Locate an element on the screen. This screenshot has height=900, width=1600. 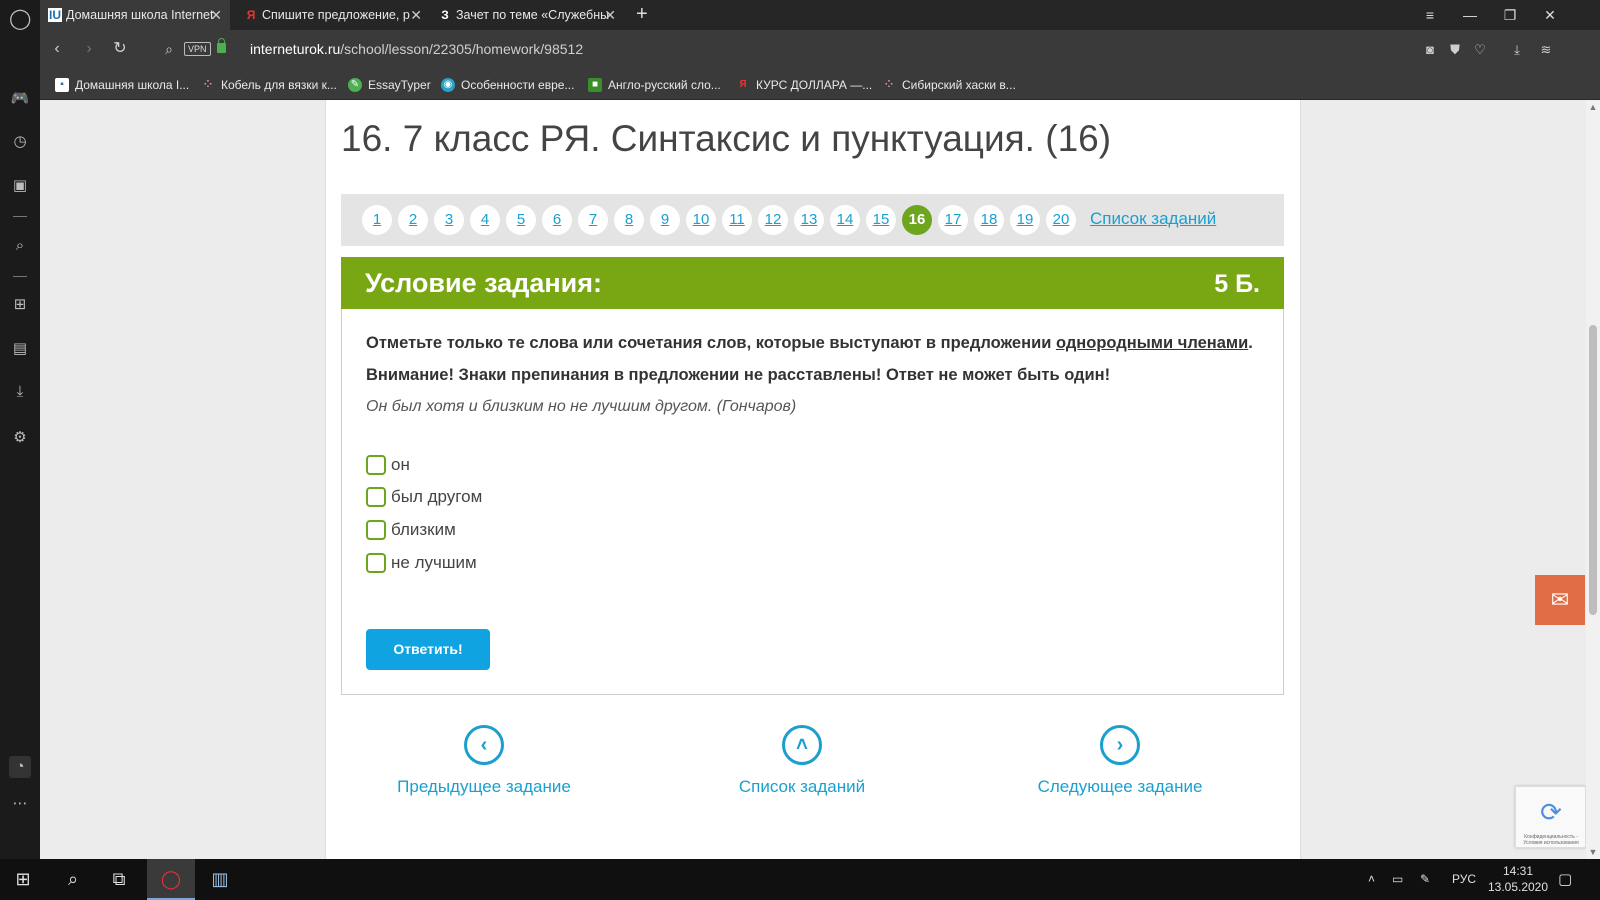
task-link-12: 12 is located at coordinates (773, 220).